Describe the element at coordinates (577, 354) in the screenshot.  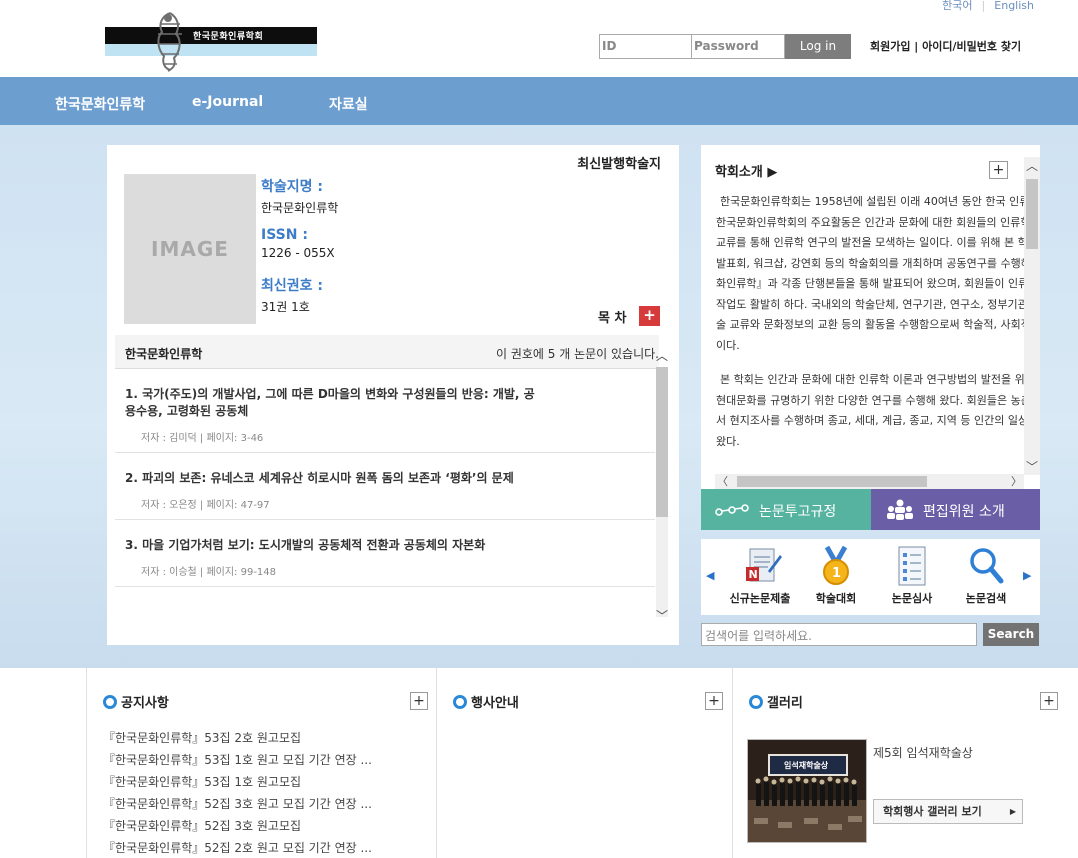
I see `papers-count: 이 권호에 5 개 논문이 있습니다.` at that location.